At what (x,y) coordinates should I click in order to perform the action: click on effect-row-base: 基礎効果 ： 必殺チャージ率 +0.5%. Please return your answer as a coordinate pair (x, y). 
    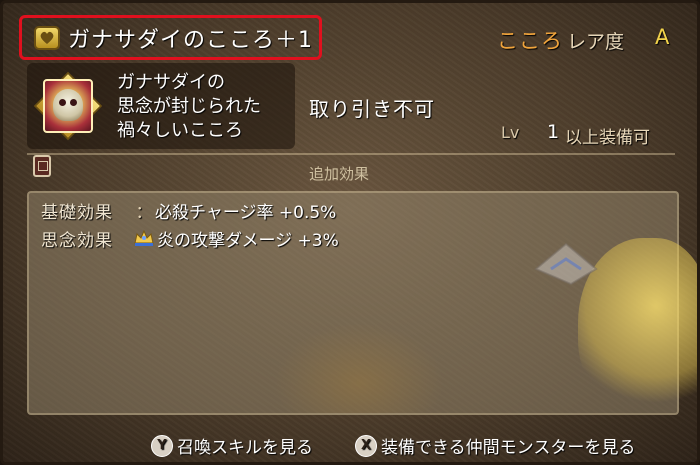
    Looking at the image, I should click on (189, 211).